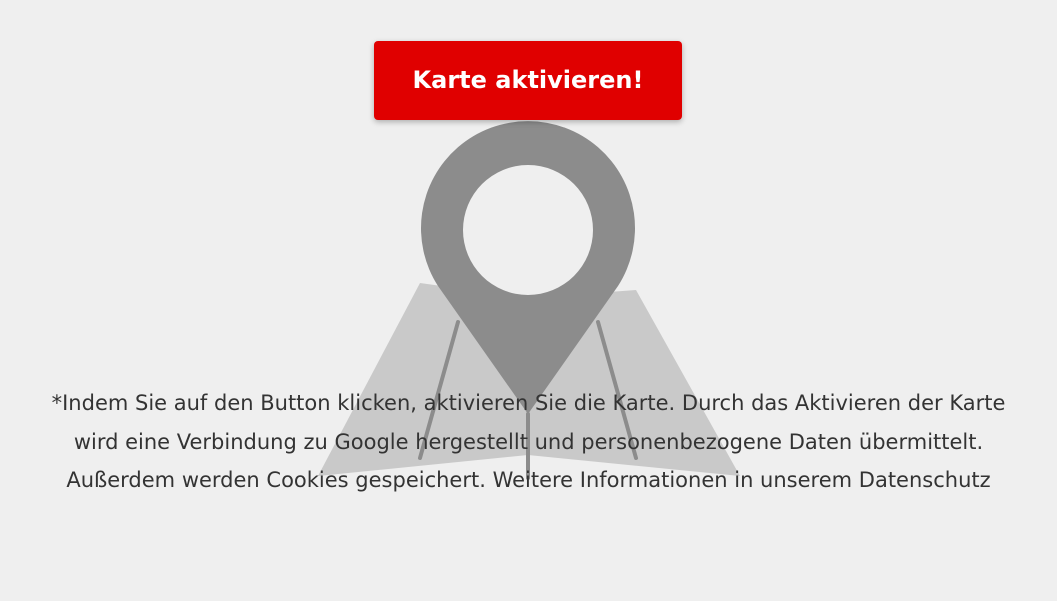 Image resolution: width=1057 pixels, height=601 pixels. I want to click on privacy-policy-link: Datenschutz, so click(925, 480).